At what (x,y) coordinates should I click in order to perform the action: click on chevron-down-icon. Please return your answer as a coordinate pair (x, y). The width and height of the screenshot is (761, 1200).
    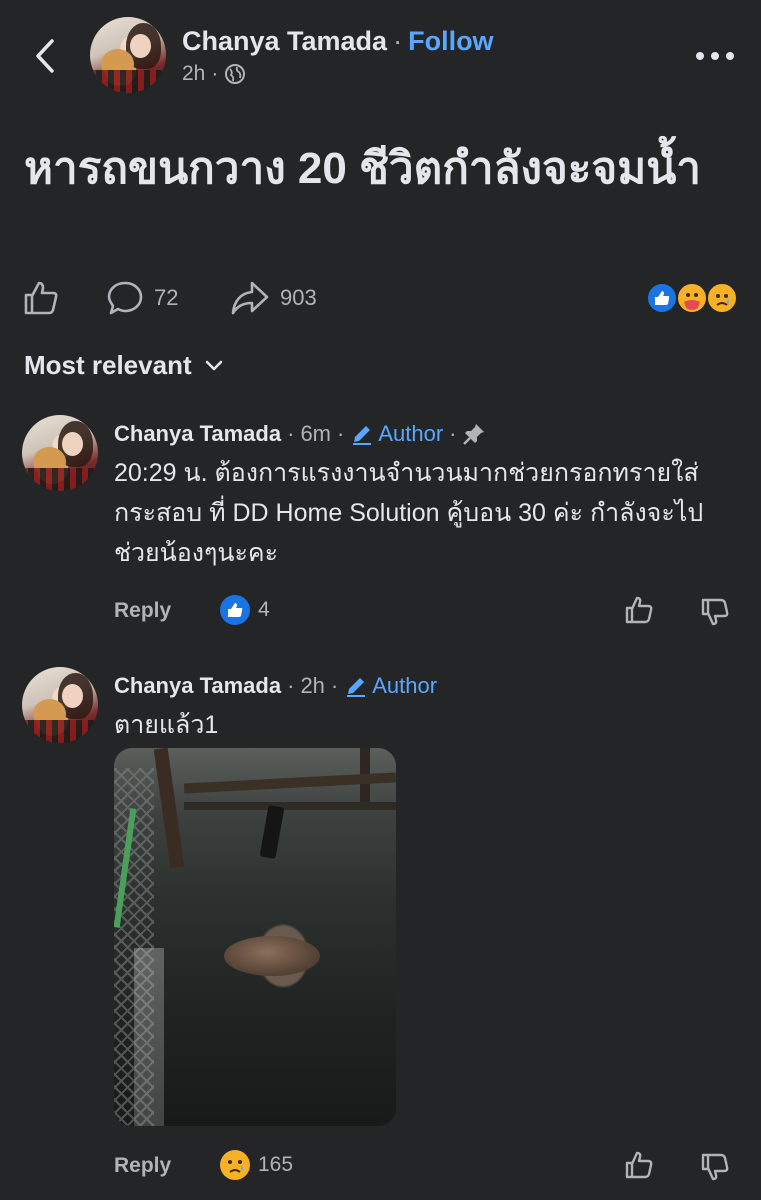
    Looking at the image, I should click on (213, 365).